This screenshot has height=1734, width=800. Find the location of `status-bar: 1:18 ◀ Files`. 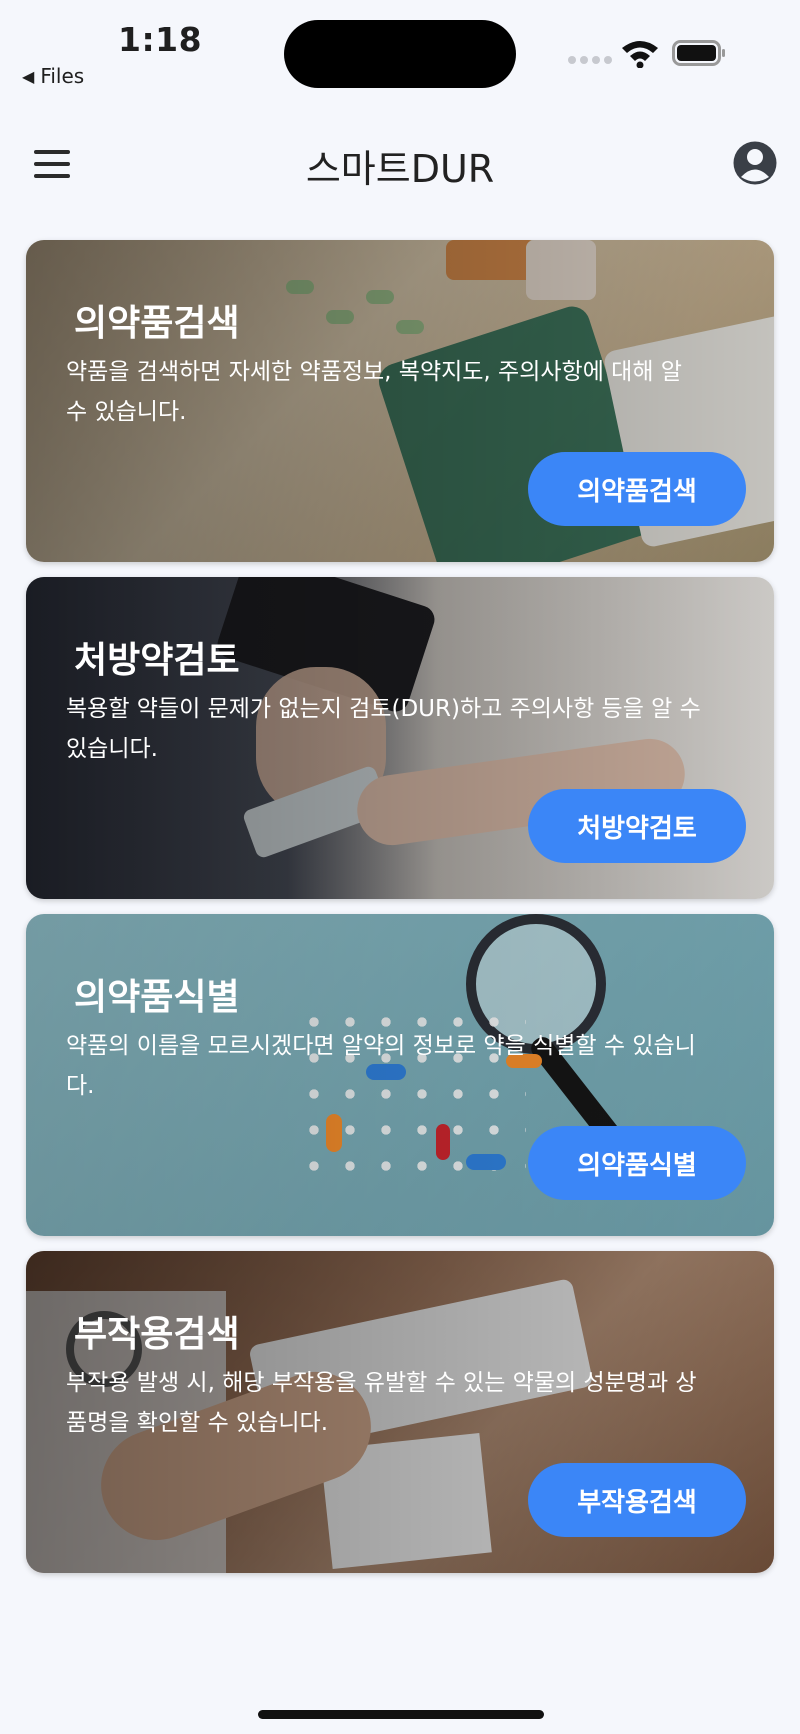

status-bar: 1:18 ◀ Files is located at coordinates (400, 50).